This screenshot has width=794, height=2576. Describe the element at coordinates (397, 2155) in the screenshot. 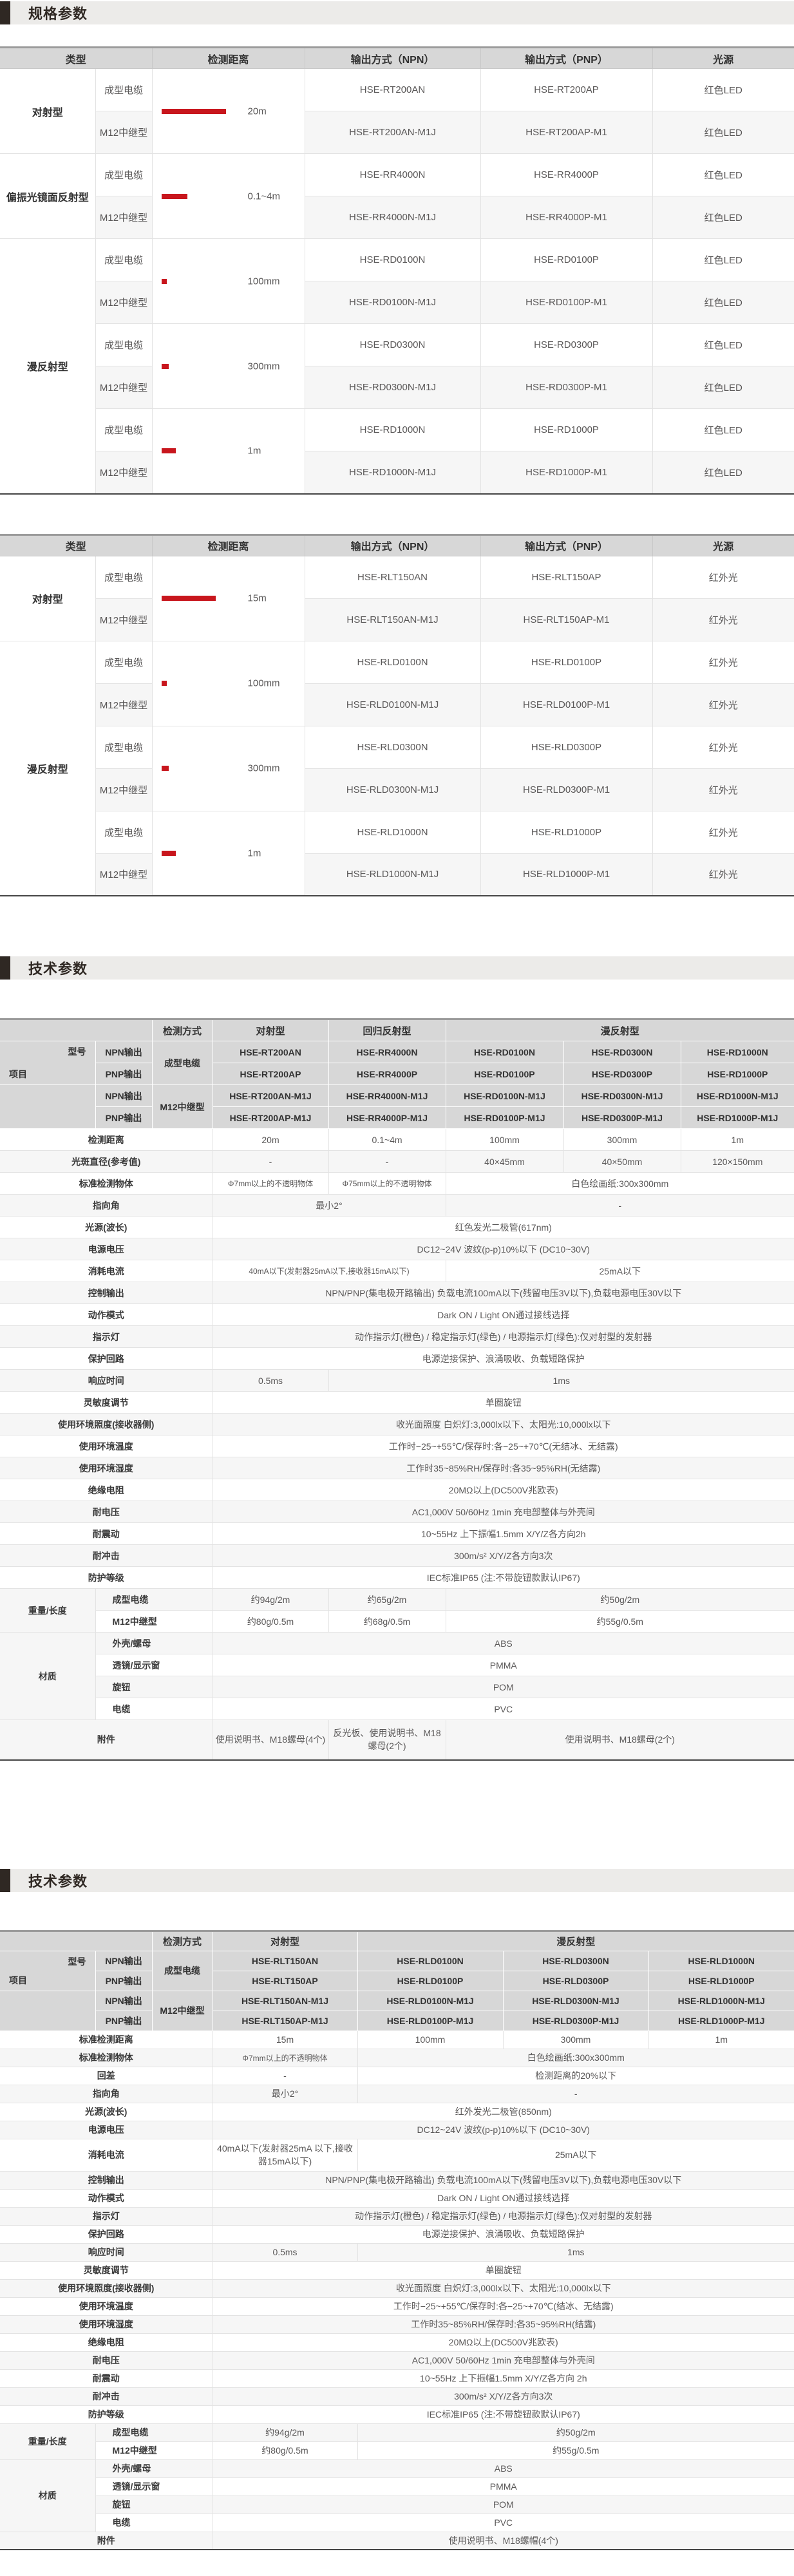

I see `tech-value-row: 消耗电流 40mA以下(发射器25mA 以下,接收器15mA以下) 25mA以下` at that location.